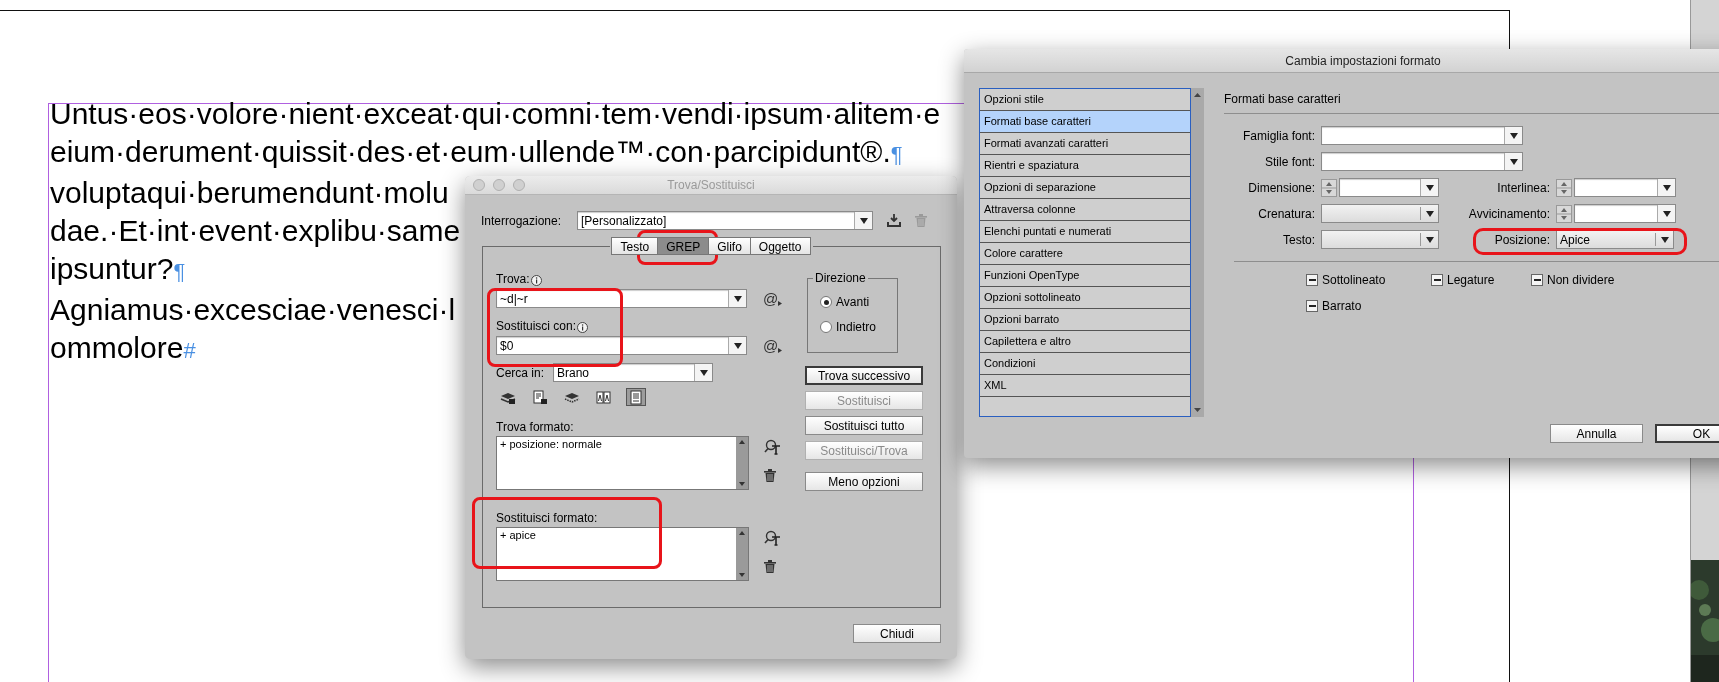 The image size is (1719, 682). Describe the element at coordinates (1281, 188) in the screenshot. I see `field-label: Dimensione:` at that location.